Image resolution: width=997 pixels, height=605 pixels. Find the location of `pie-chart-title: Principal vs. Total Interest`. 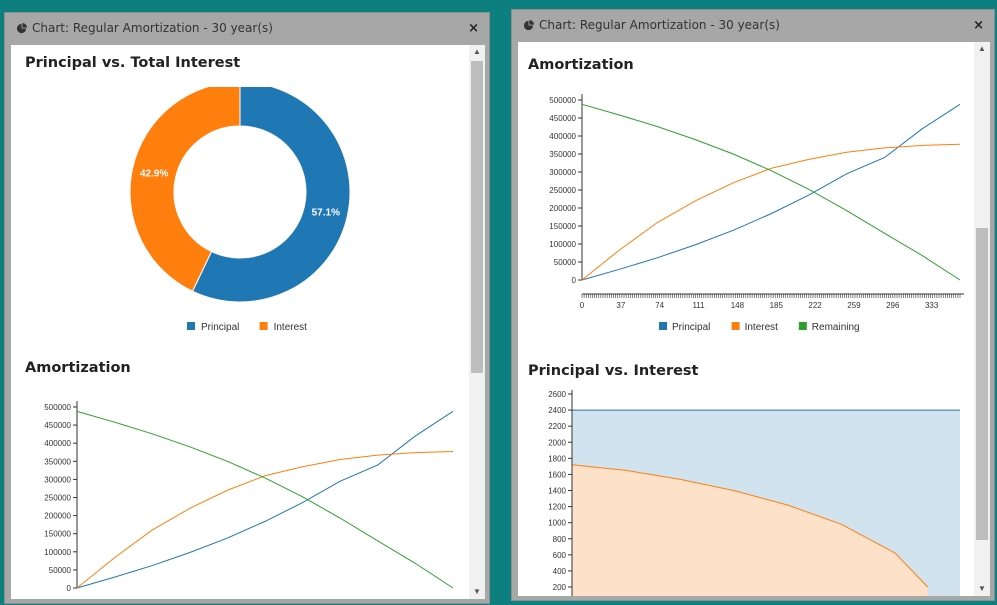

pie-chart-title: Principal vs. Total Interest is located at coordinates (133, 63).